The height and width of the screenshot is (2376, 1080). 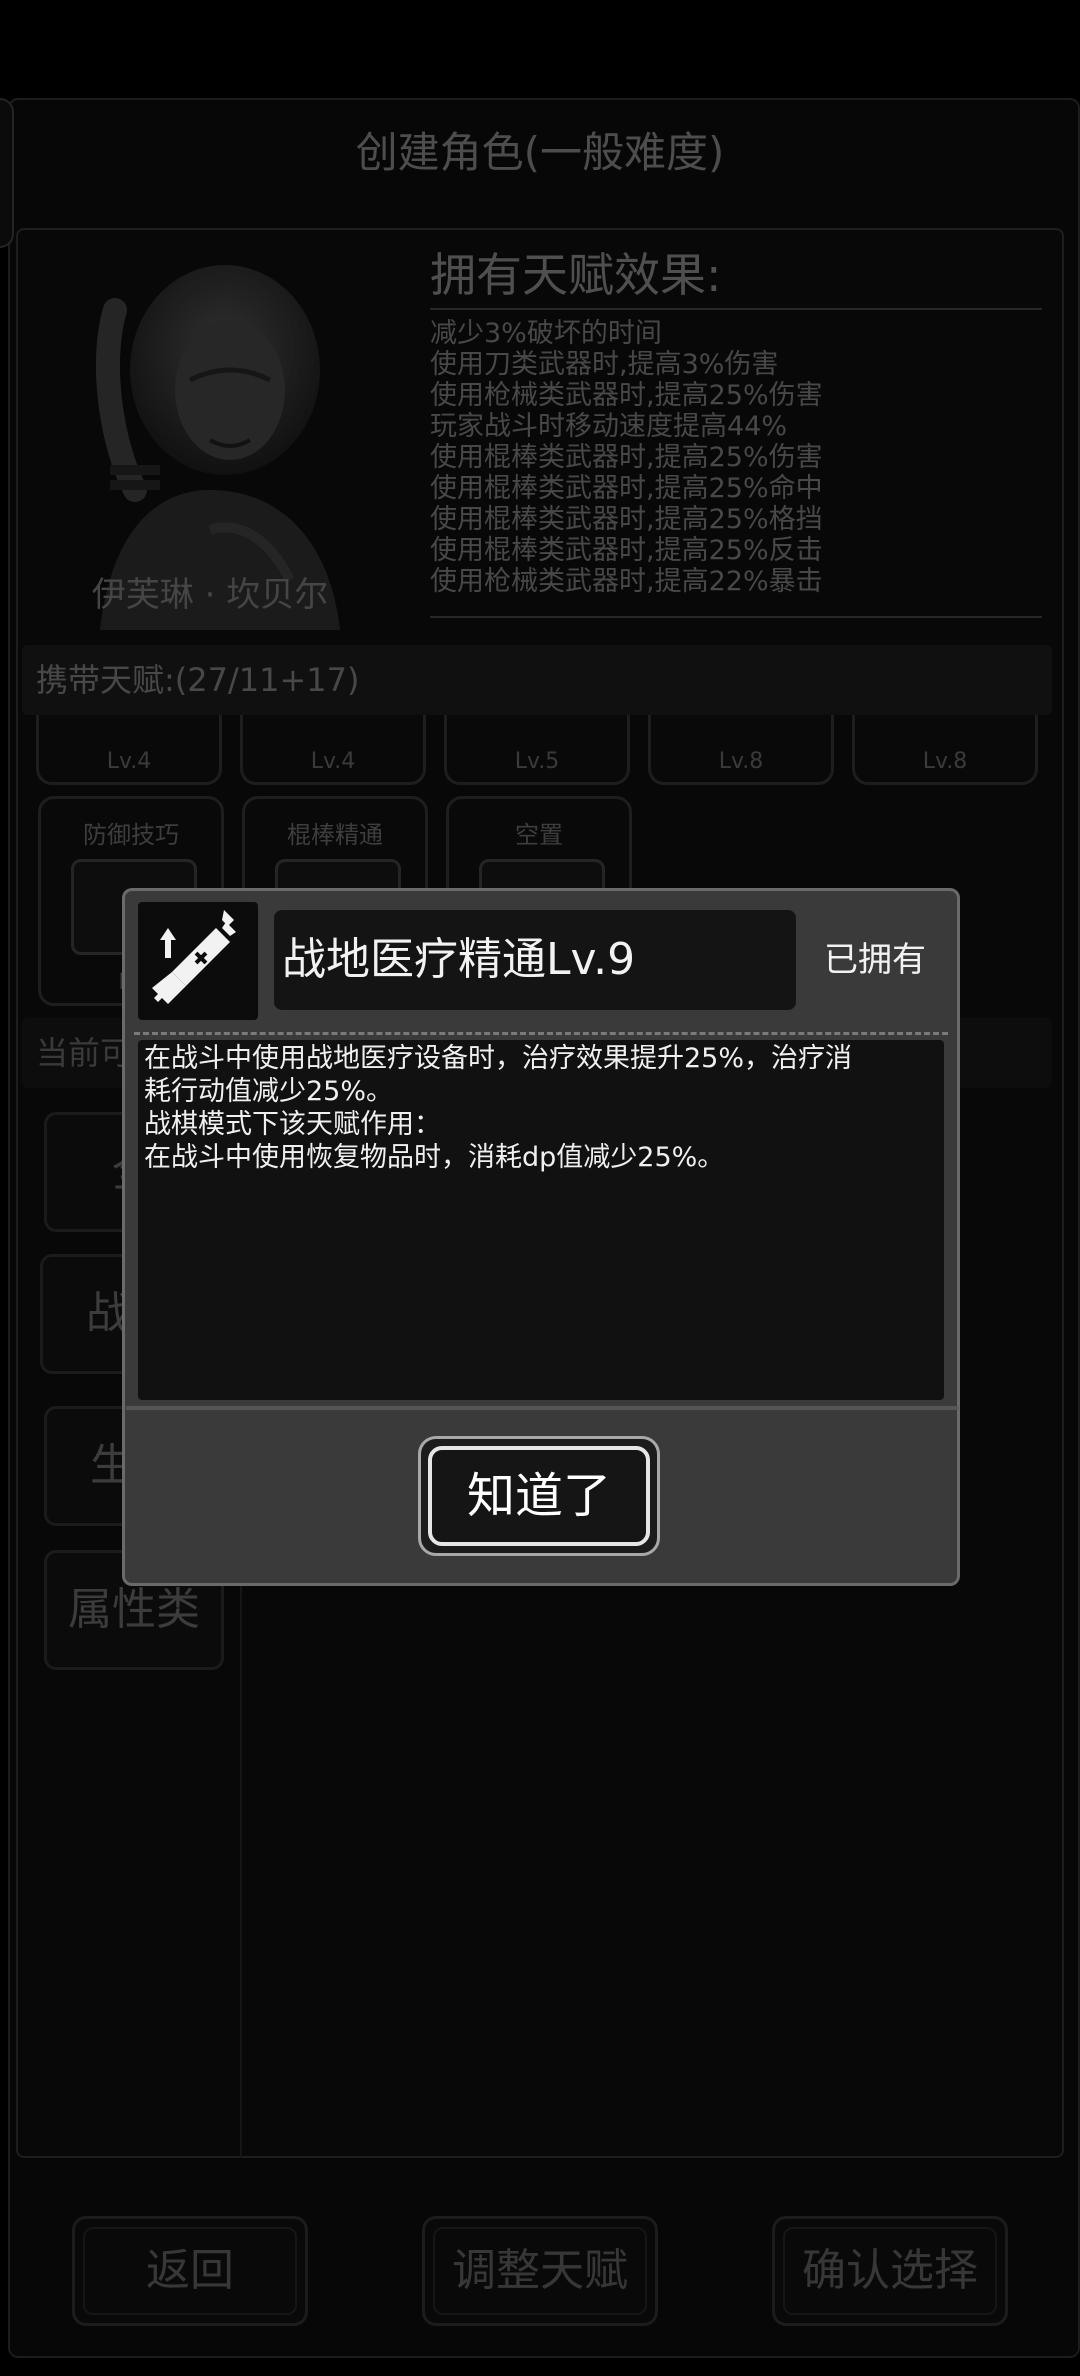 I want to click on owned-status: 已拥有, so click(x=875, y=960).